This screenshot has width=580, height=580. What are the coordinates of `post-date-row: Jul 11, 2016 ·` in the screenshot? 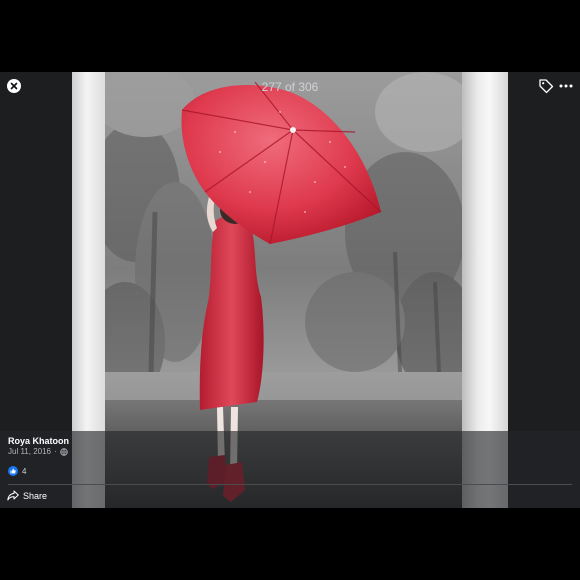 It's located at (38, 451).